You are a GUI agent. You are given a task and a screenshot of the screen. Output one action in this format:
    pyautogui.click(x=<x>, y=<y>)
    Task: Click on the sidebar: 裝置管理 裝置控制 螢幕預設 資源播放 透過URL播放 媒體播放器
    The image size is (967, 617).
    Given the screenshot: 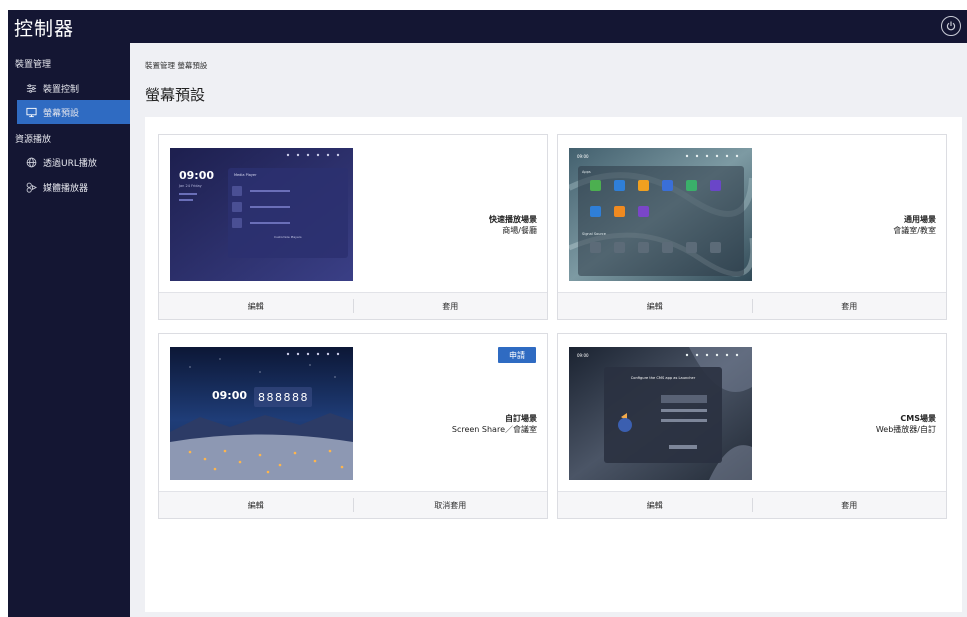 What is the action you would take?
    pyautogui.click(x=69, y=330)
    